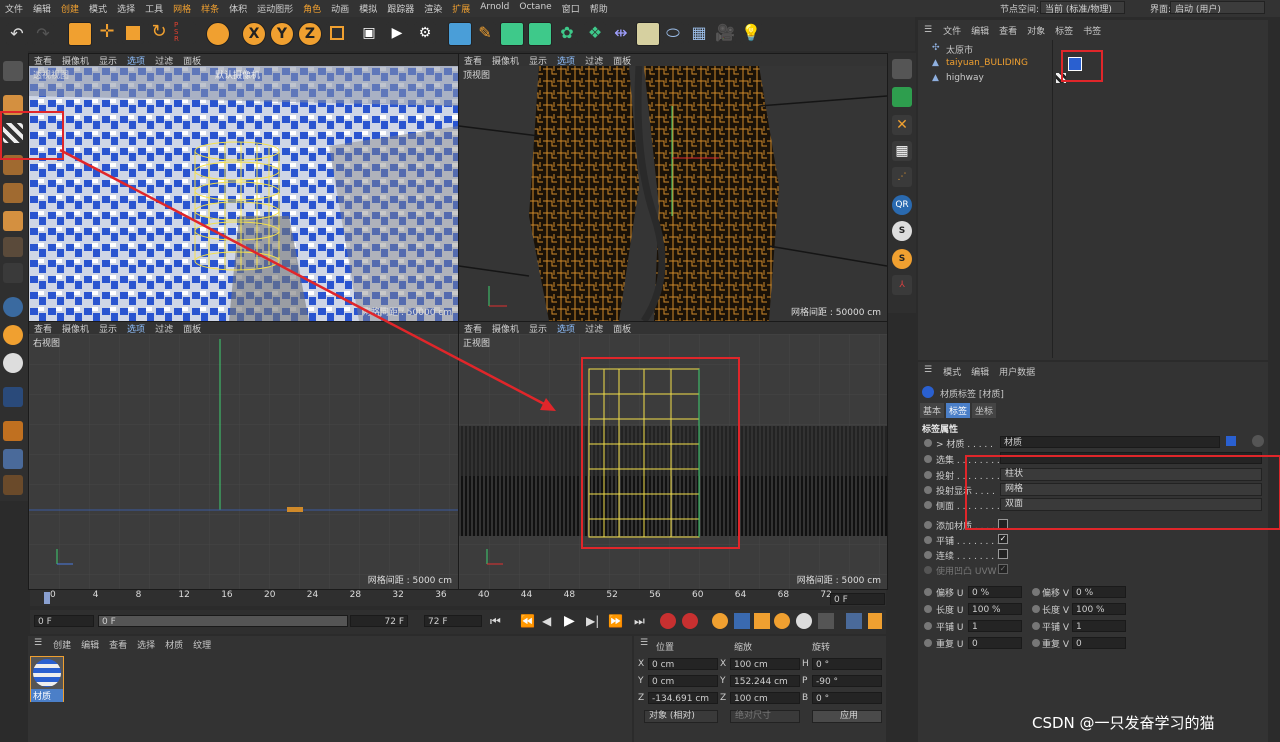 The height and width of the screenshot is (742, 1280). I want to click on mat-menu-select: 选择, so click(146, 644).